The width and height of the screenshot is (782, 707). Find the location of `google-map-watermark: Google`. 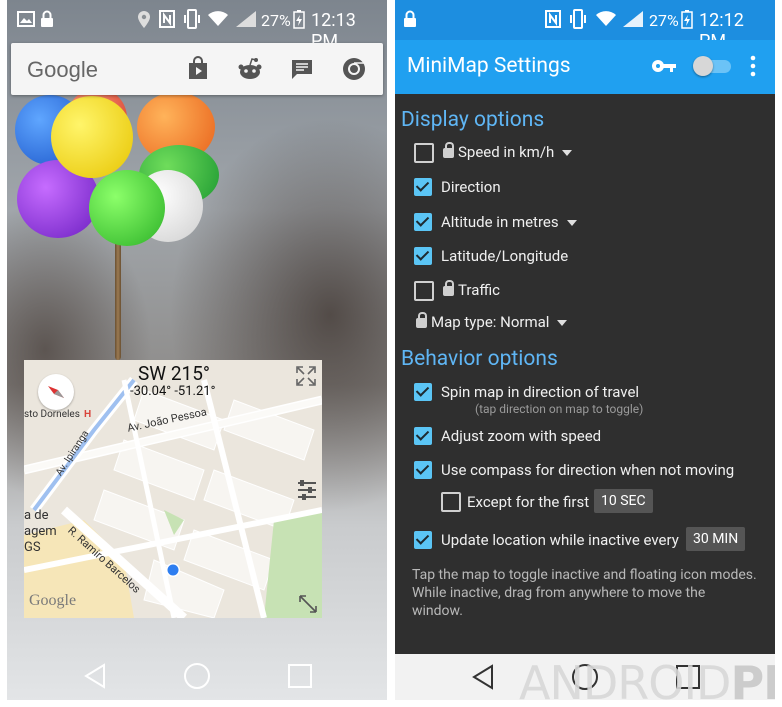

google-map-watermark: Google is located at coordinates (53, 600).